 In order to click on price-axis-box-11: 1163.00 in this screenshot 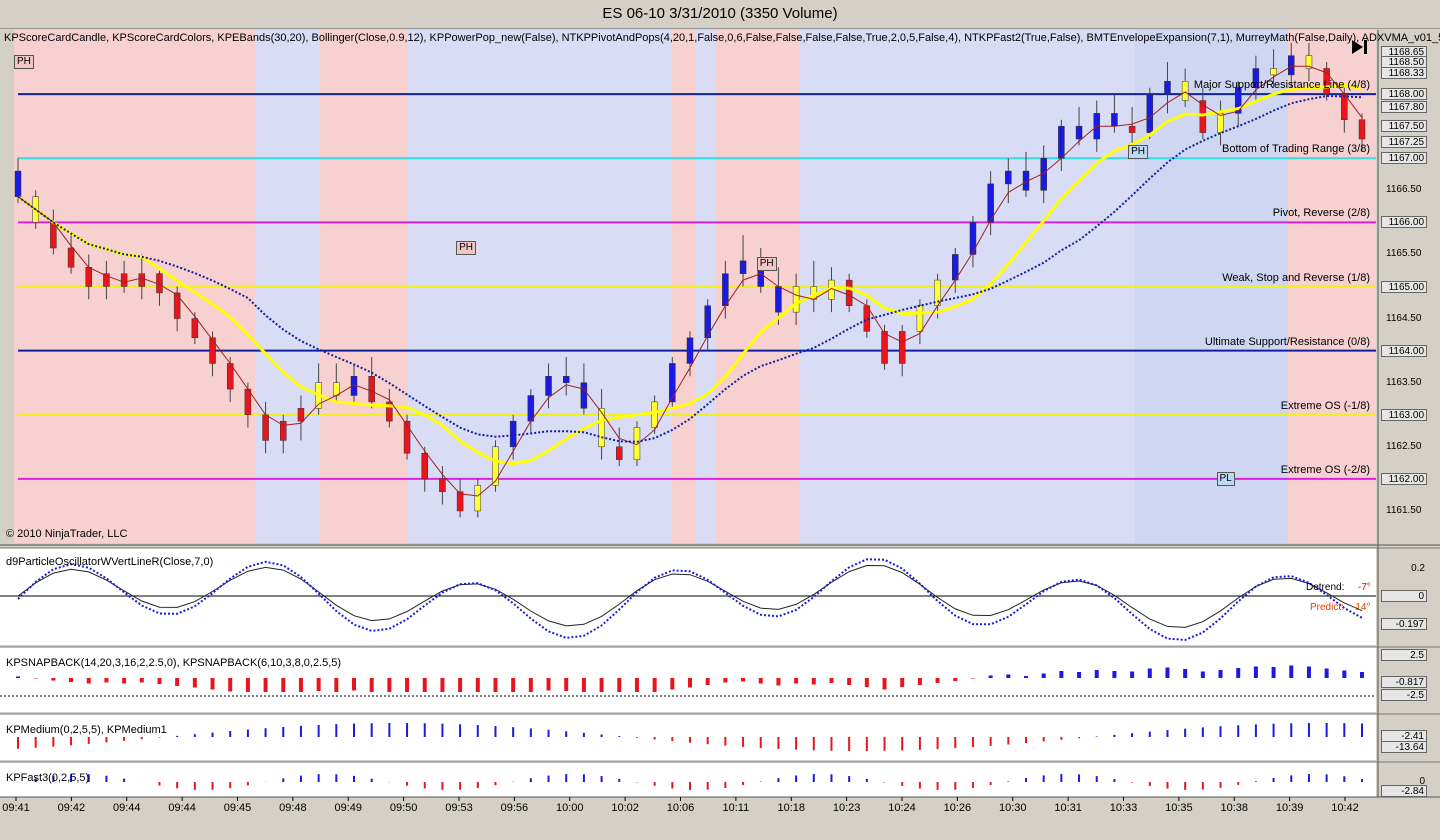, I will do `click(1404, 414)`.